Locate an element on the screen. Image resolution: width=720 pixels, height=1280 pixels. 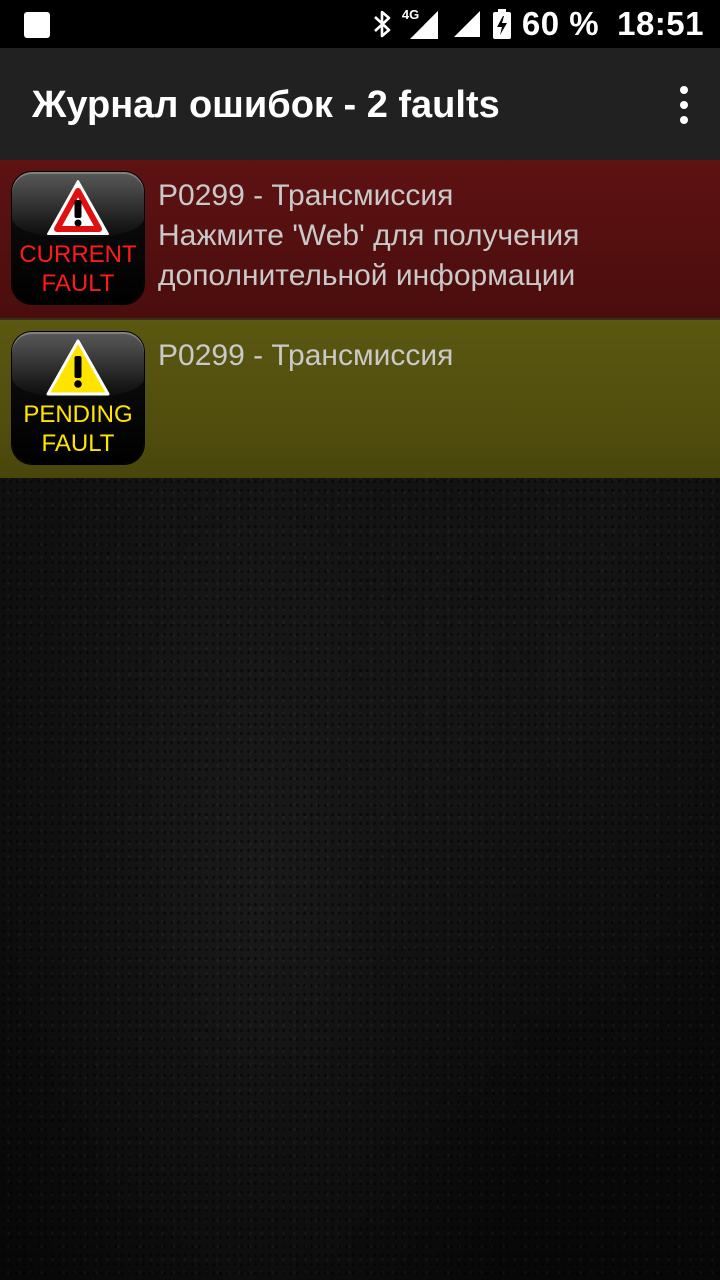
app-toolbar: Журнал ошибок - 2 faults is located at coordinates (360, 104).